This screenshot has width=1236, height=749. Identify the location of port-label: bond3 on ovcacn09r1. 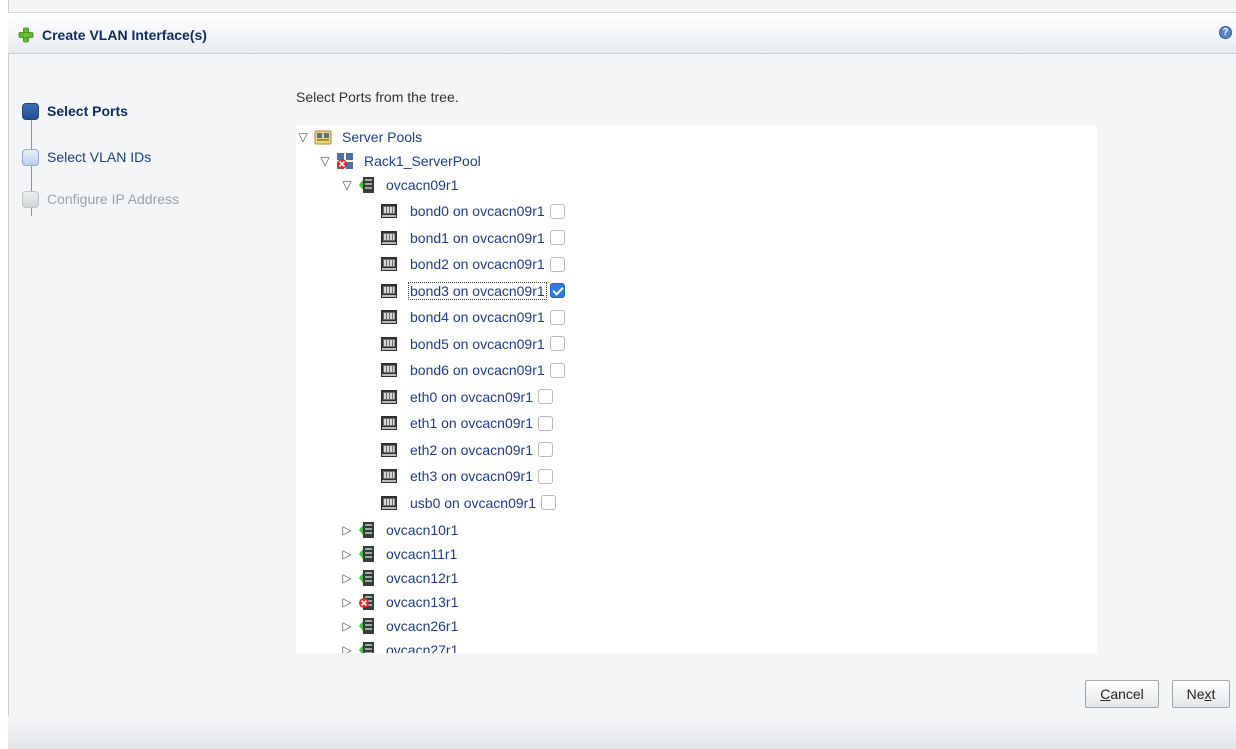
(477, 290).